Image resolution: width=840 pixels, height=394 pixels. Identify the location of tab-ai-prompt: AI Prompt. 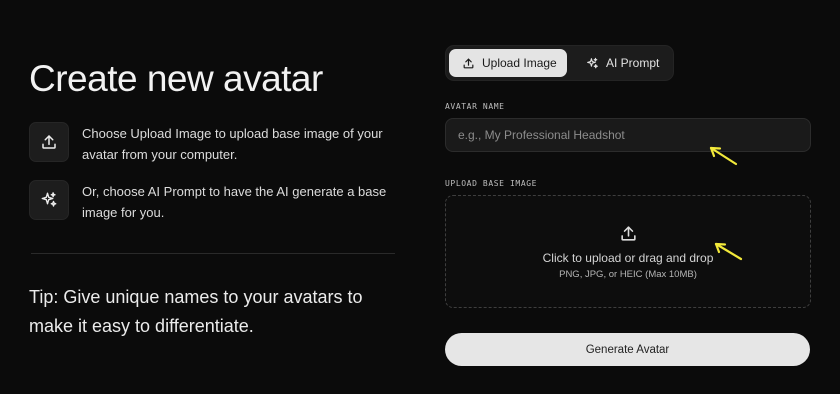
(622, 63).